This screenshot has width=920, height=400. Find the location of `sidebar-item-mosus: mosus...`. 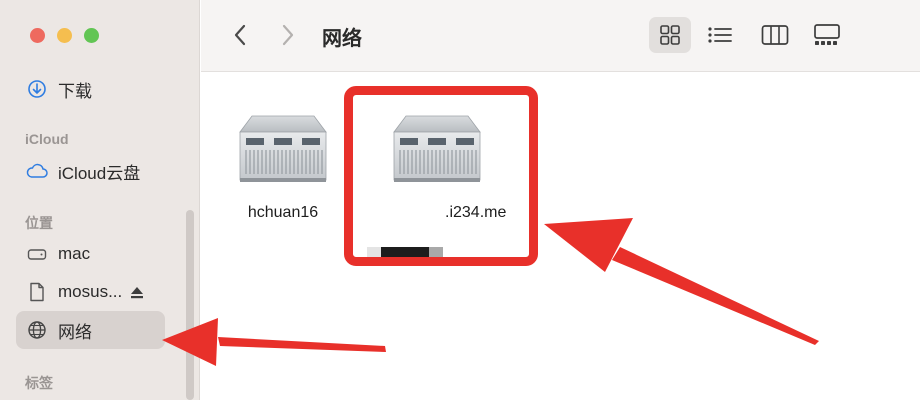

sidebar-item-mosus: mosus... is located at coordinates (90, 292).